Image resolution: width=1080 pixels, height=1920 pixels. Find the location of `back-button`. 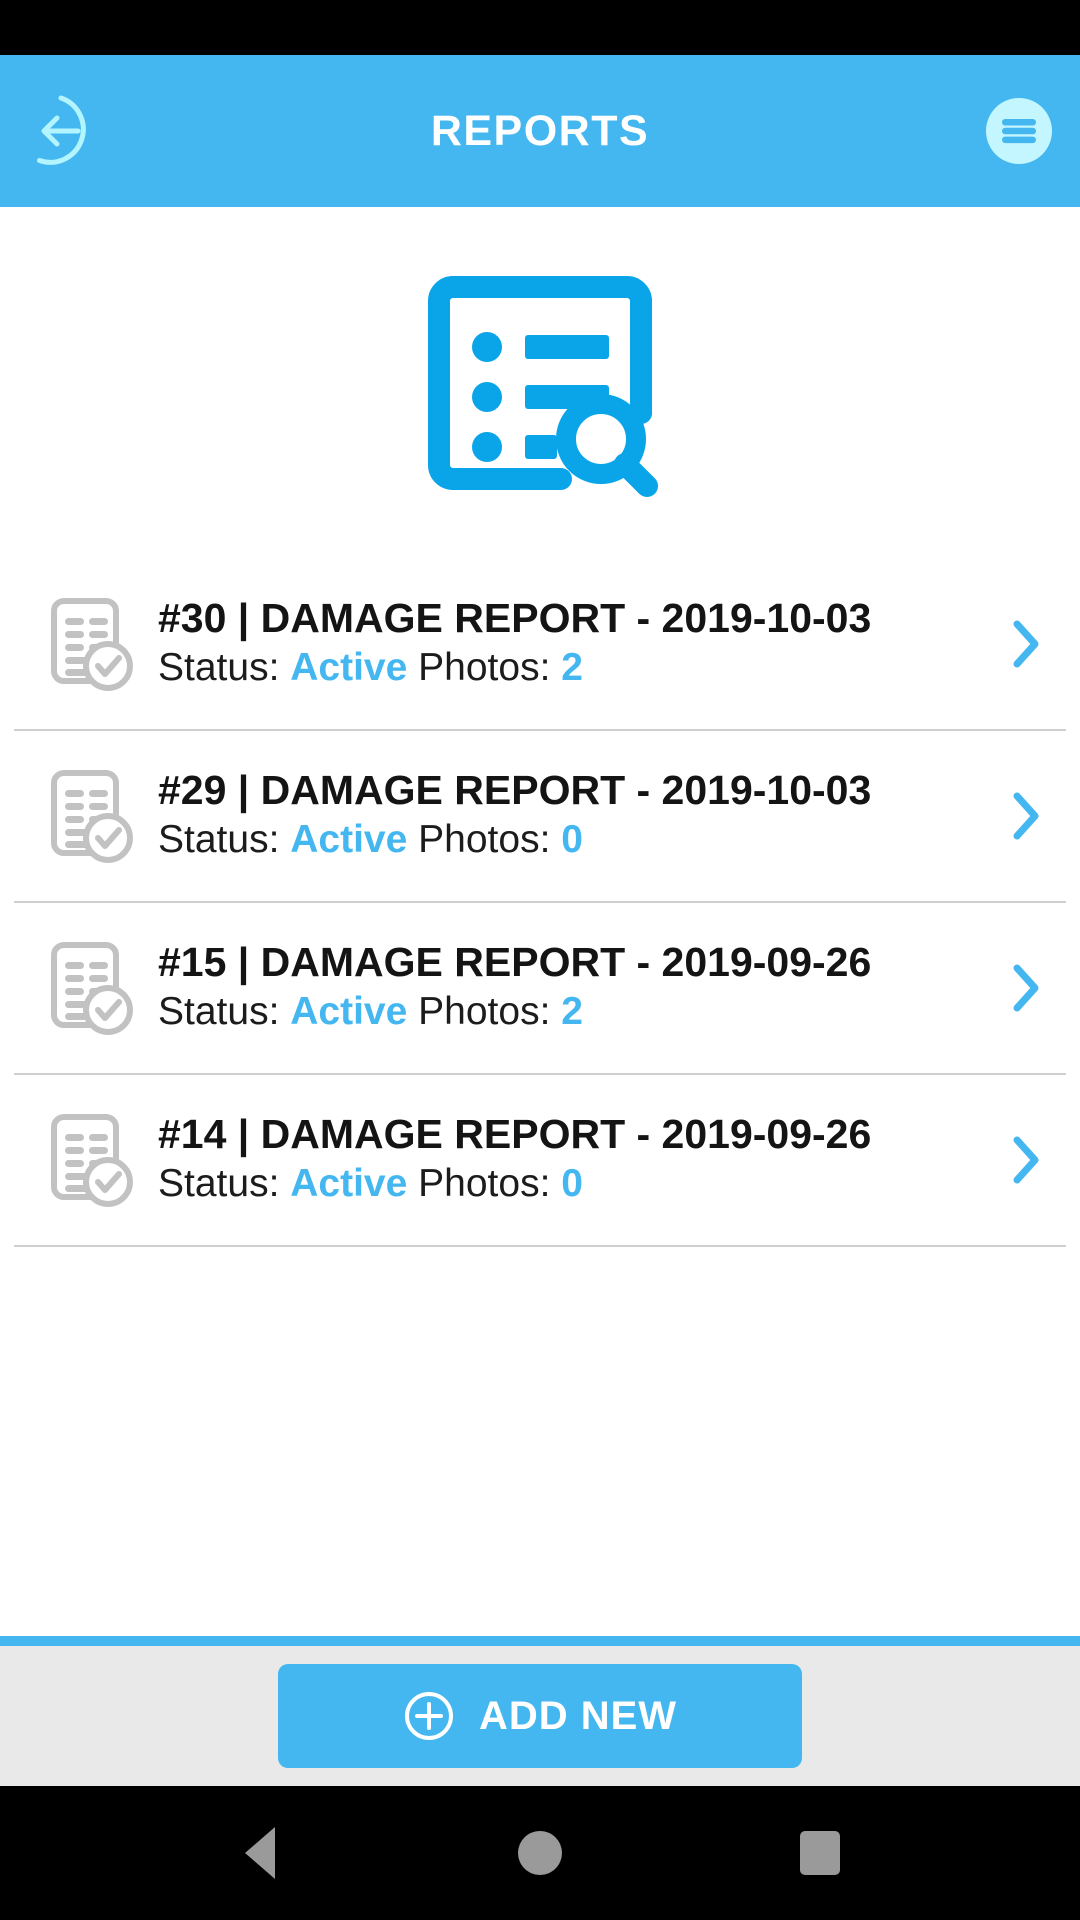

back-button is located at coordinates (61, 131).